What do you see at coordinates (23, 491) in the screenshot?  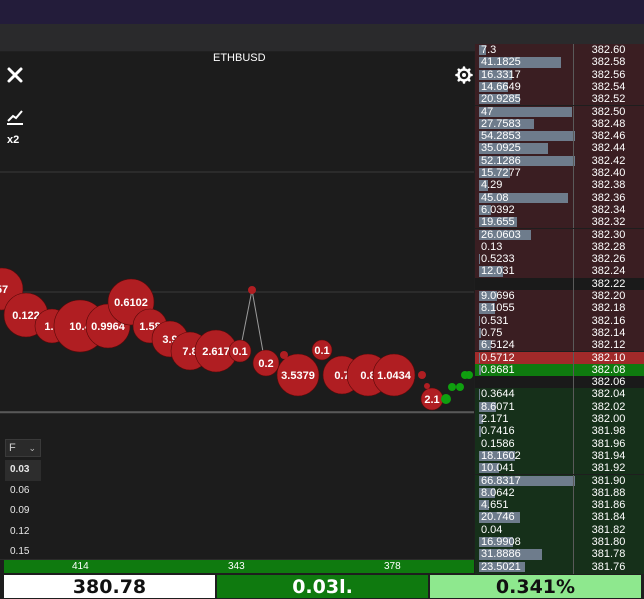 I see `size-option: 0.06` at bounding box center [23, 491].